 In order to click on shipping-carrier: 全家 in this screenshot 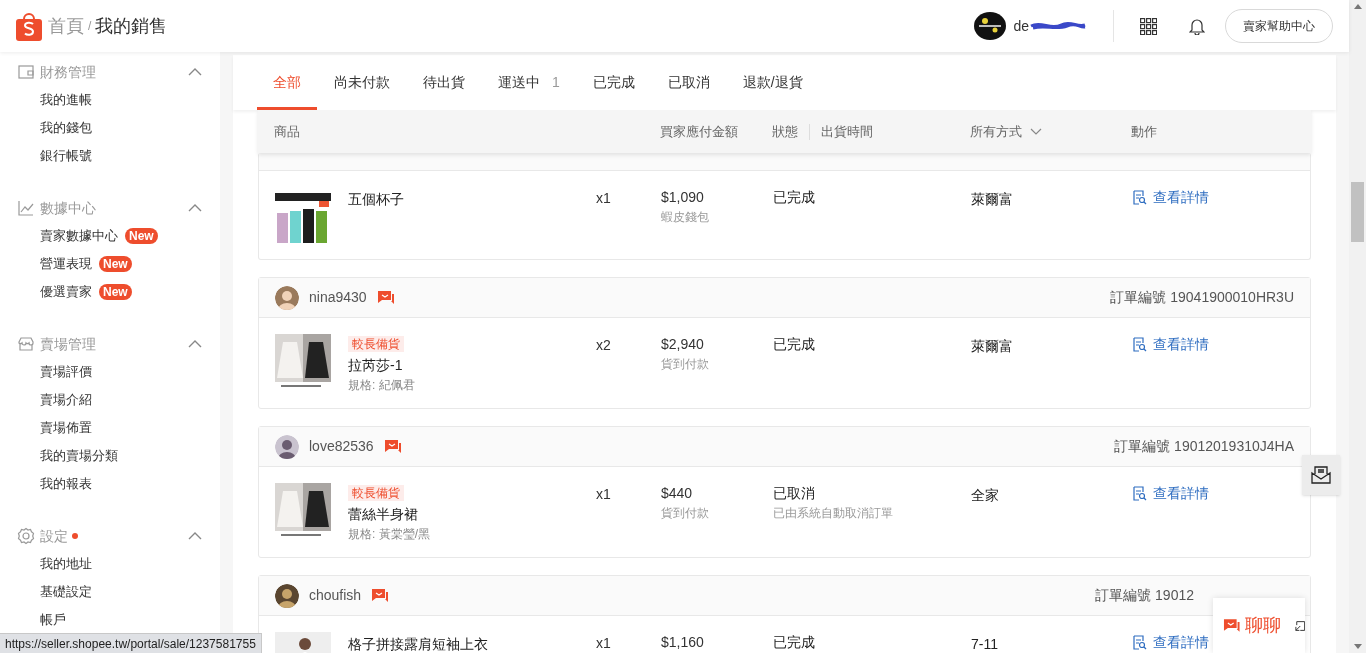, I will do `click(985, 495)`.